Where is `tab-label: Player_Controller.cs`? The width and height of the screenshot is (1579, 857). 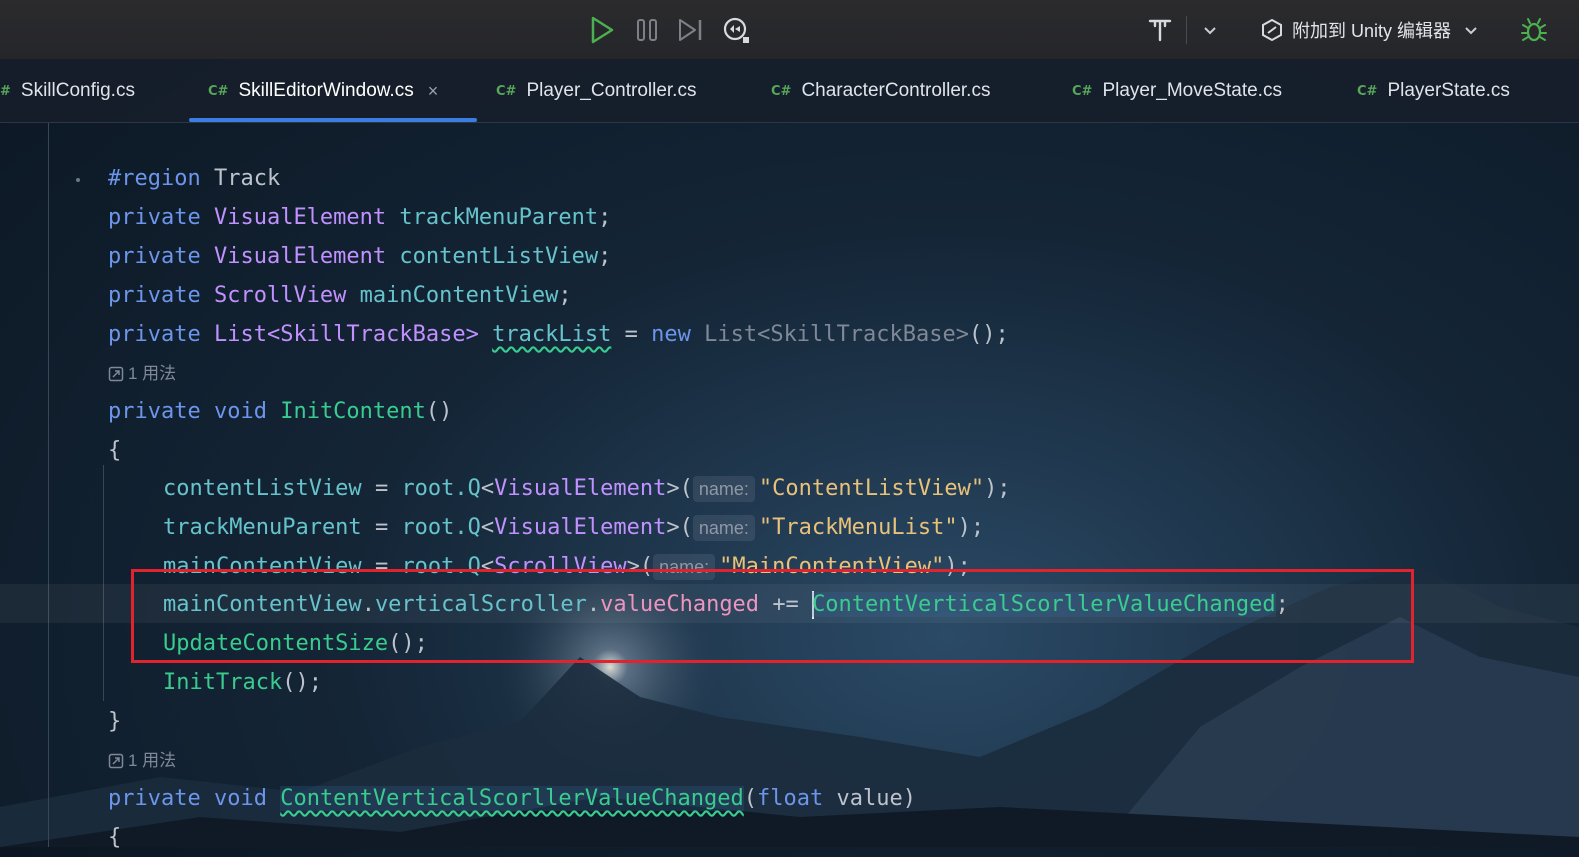
tab-label: Player_Controller.cs is located at coordinates (611, 90).